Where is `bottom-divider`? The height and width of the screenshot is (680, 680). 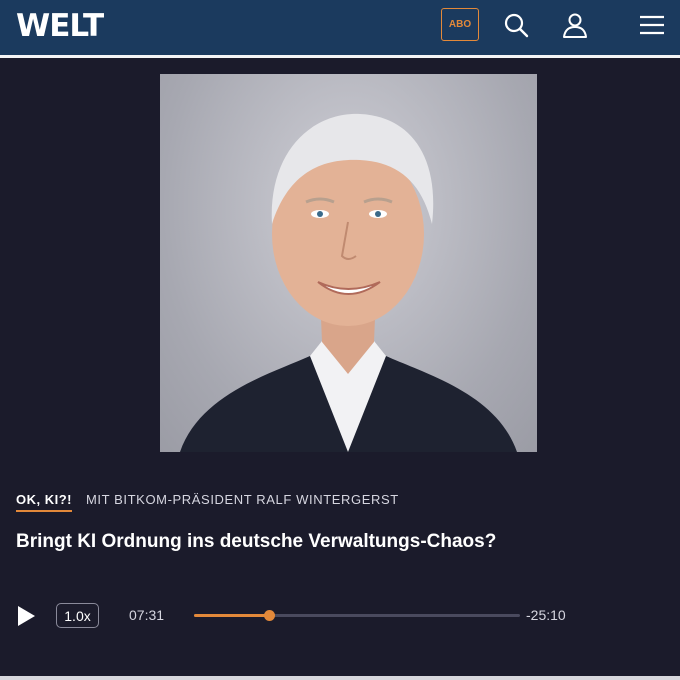 bottom-divider is located at coordinates (340, 678).